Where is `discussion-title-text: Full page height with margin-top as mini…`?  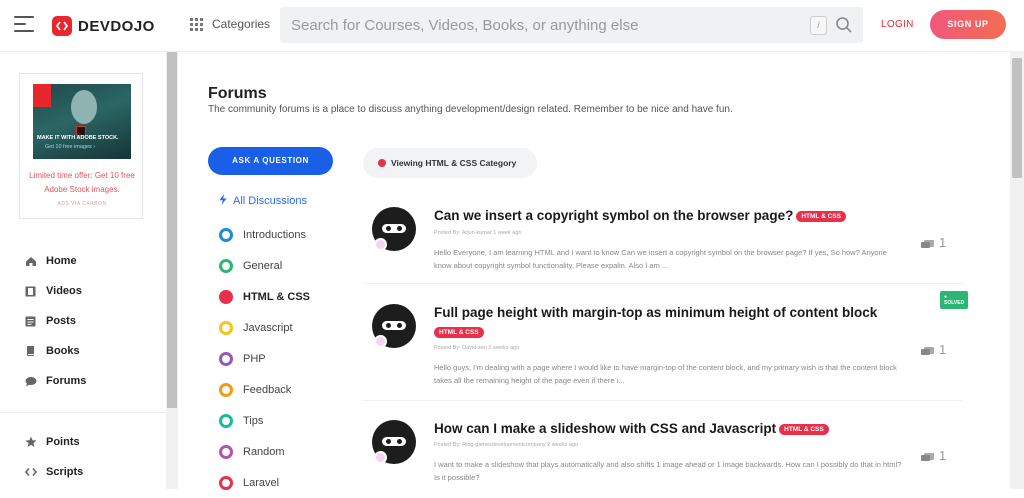
discussion-title-text: Full page height with margin-top as mini… is located at coordinates (656, 312).